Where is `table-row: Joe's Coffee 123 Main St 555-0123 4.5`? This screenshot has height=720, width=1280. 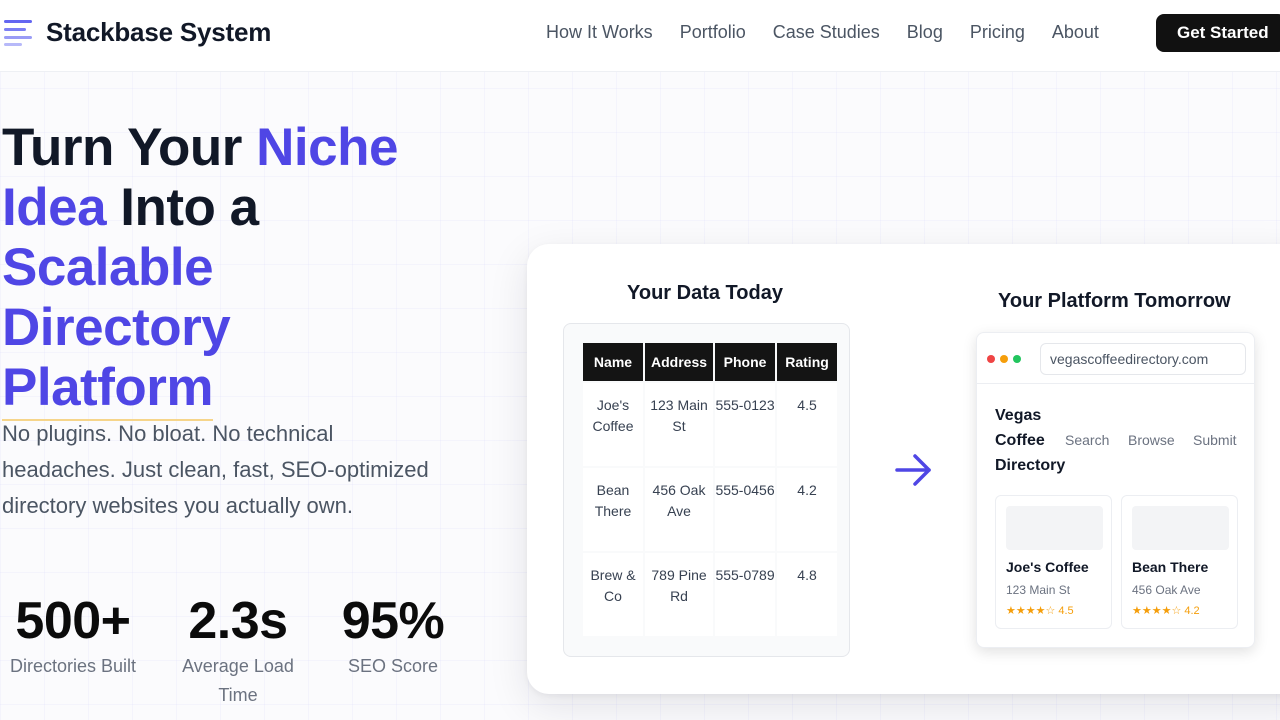
table-row: Joe's Coffee 123 Main St 555-0123 4.5 is located at coordinates (710, 424).